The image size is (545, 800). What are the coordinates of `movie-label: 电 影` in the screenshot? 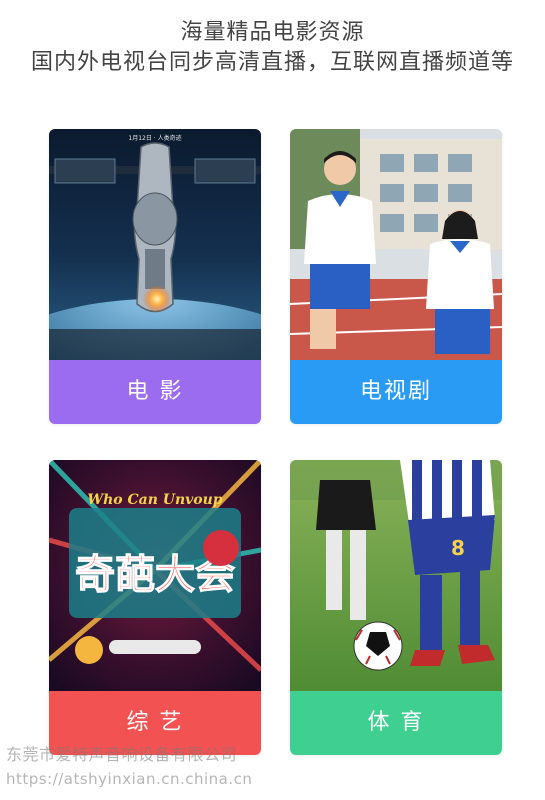 It's located at (155, 392).